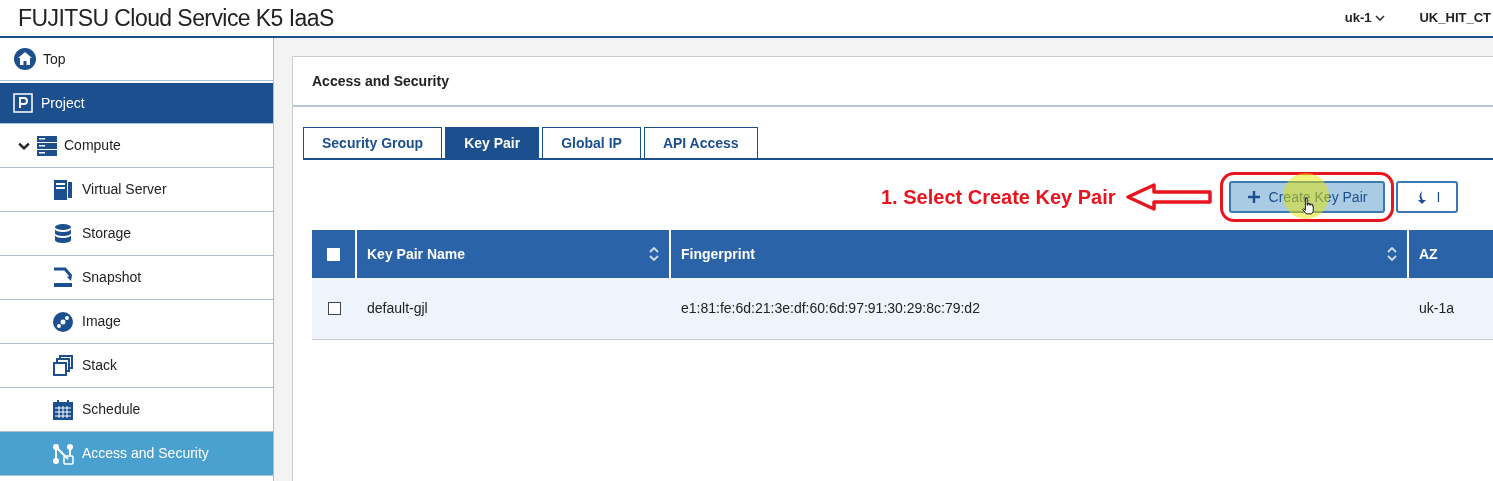 The height and width of the screenshot is (481, 1493). Describe the element at coordinates (176, 18) in the screenshot. I see `app-title: FUJITSU Cloud Service K5 IaaS` at that location.